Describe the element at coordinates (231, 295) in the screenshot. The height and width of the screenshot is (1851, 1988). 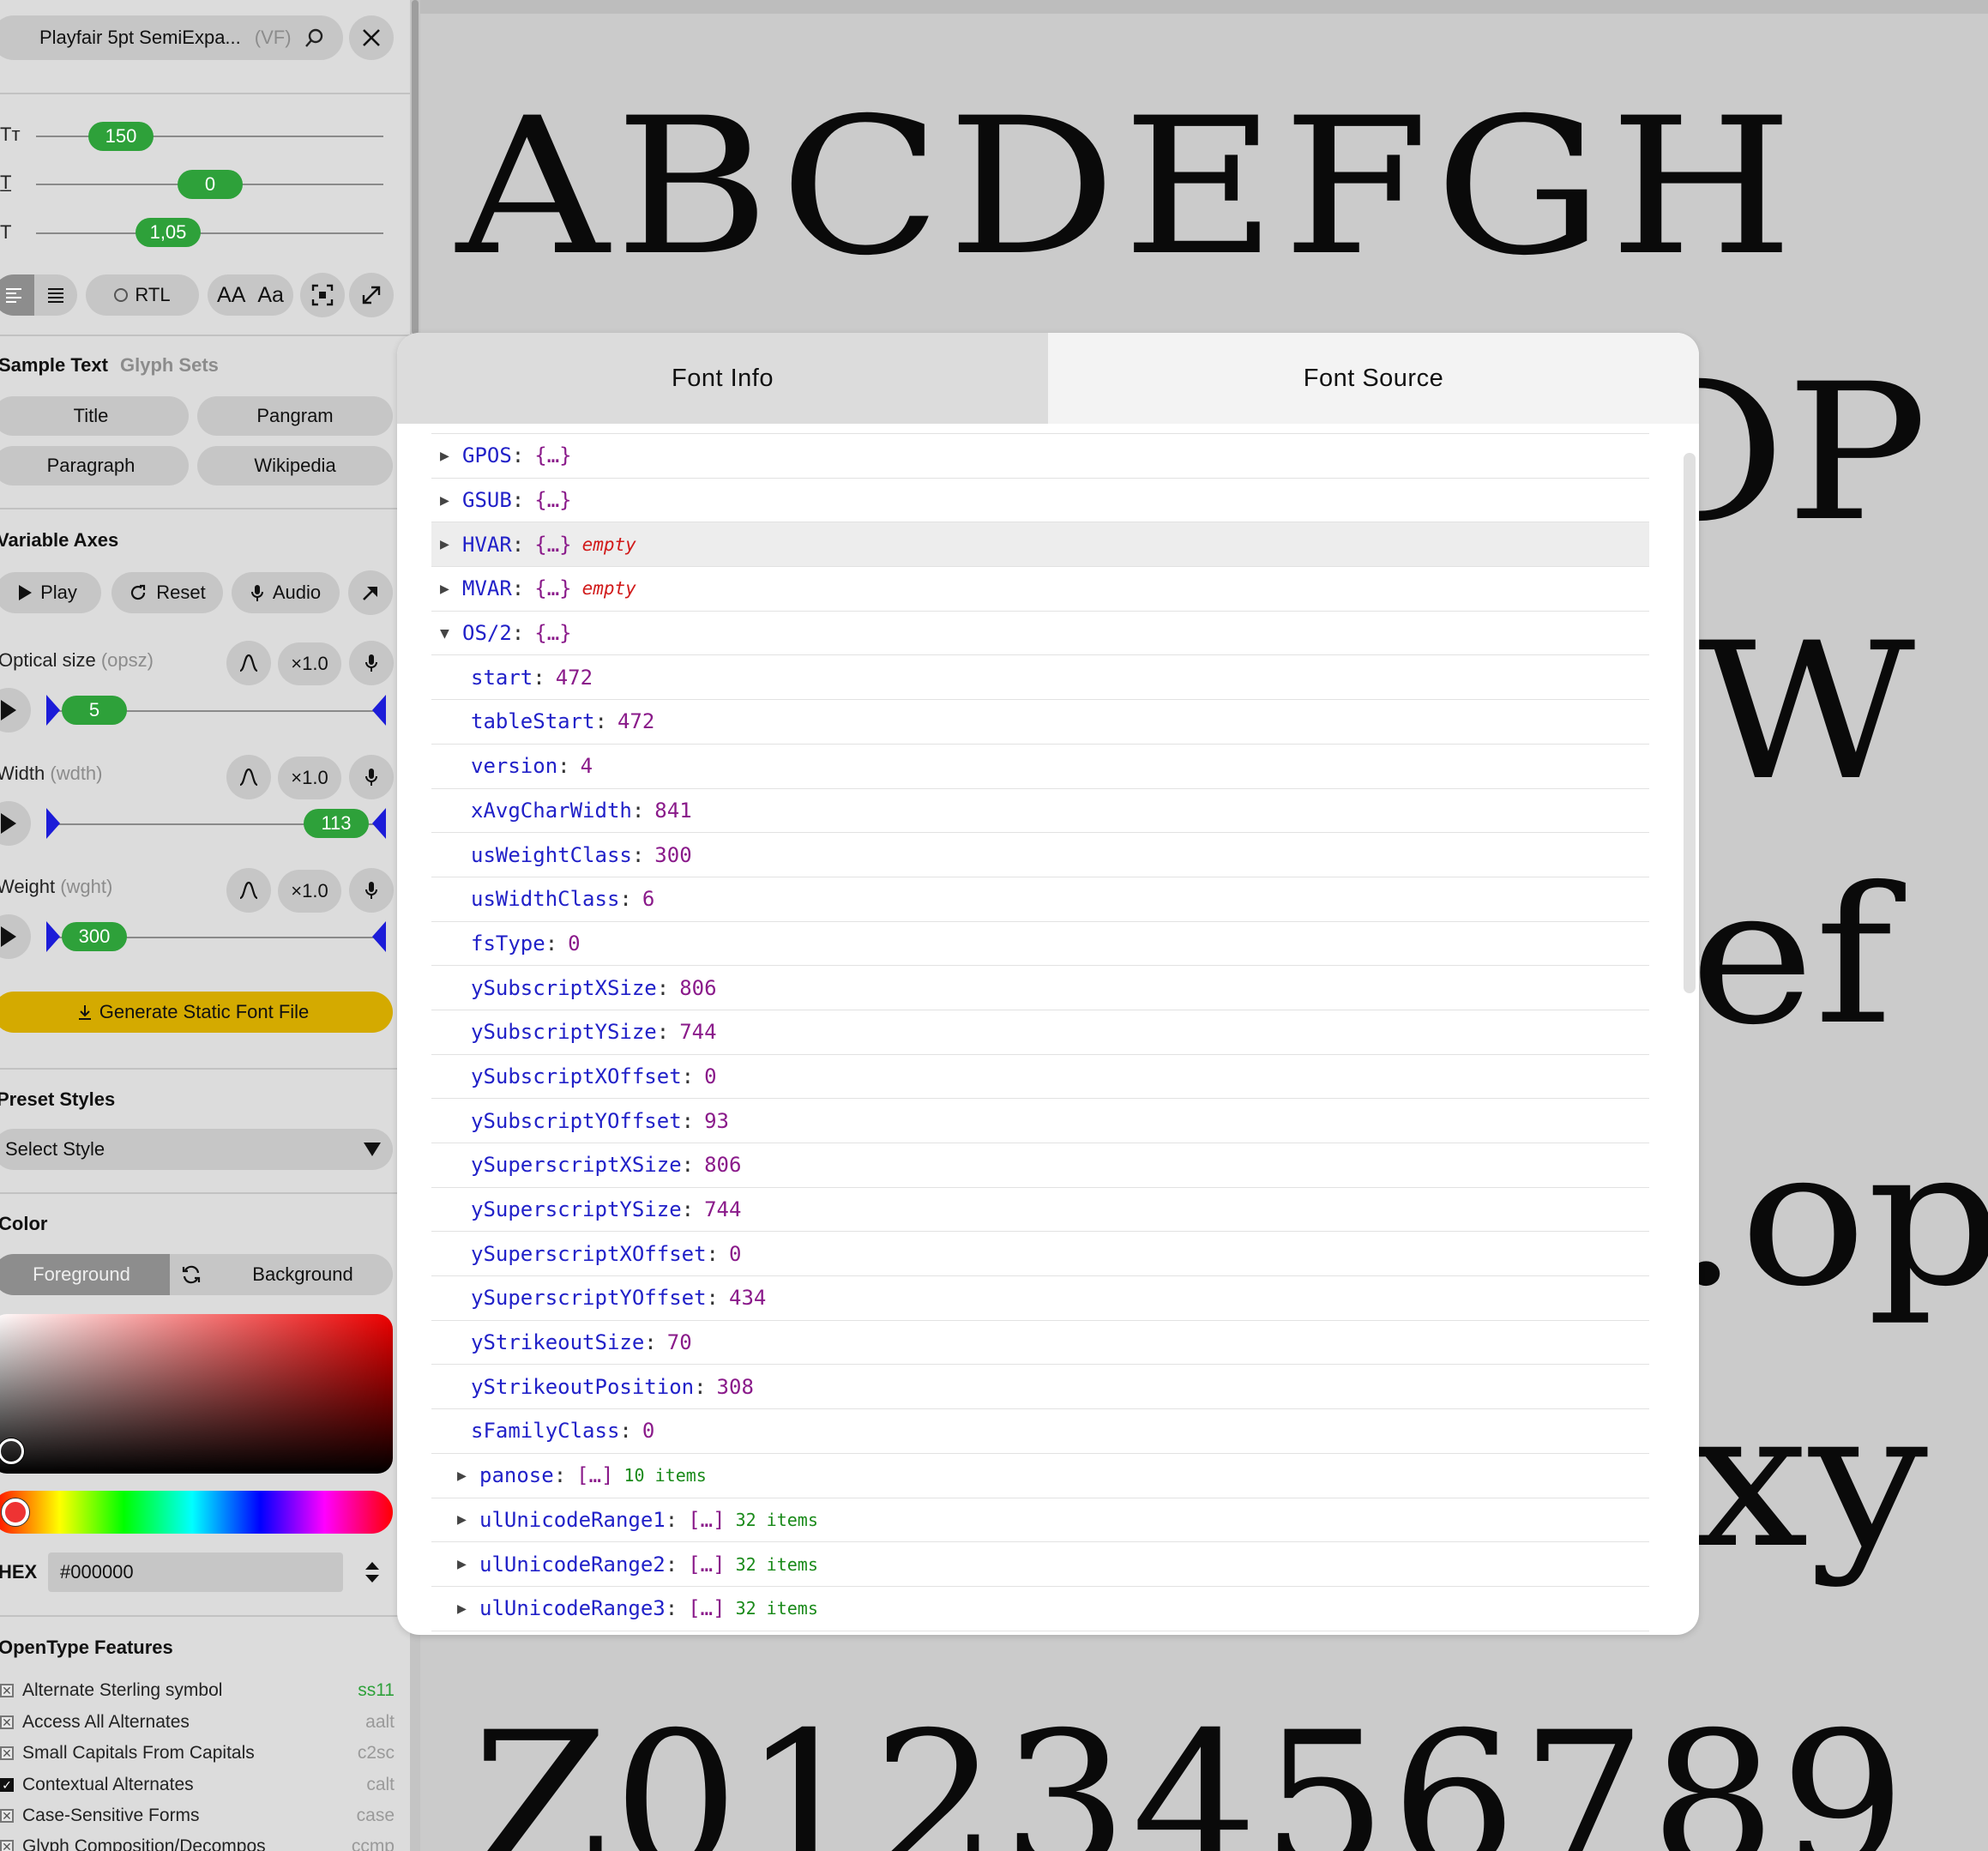
I see `uppercase-button: AA` at that location.